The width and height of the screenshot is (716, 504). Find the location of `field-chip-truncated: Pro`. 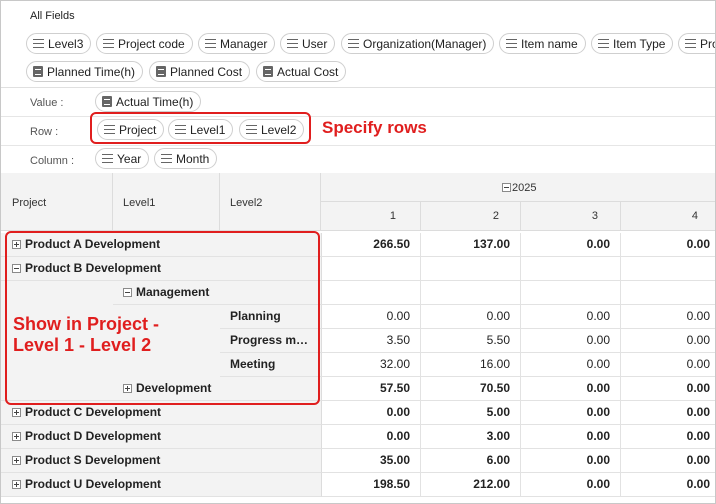

field-chip-truncated: Pro is located at coordinates (696, 43).